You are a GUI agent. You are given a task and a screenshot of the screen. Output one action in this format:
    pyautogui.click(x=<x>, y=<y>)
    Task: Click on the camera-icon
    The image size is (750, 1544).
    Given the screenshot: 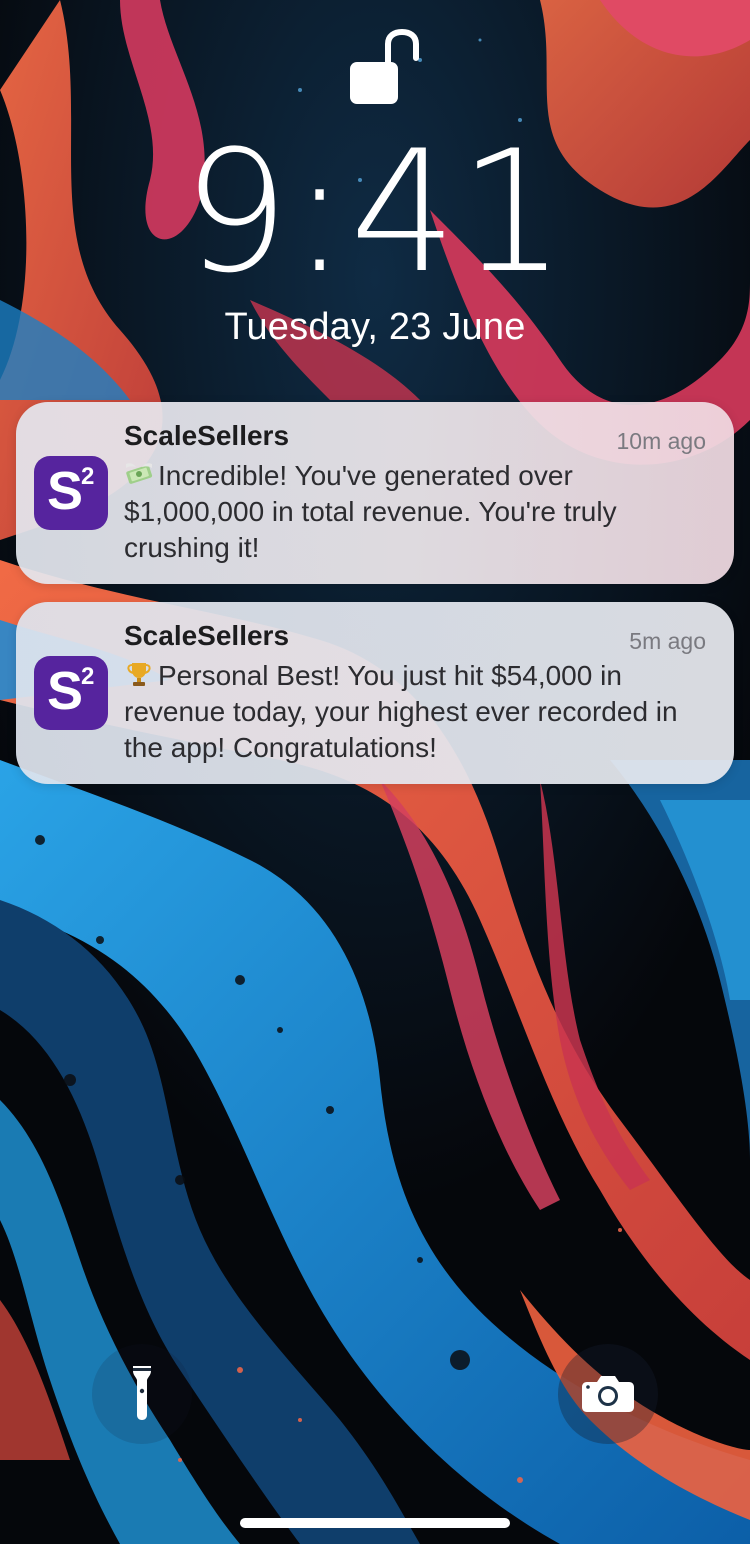 What is the action you would take?
    pyautogui.click(x=608, y=1394)
    